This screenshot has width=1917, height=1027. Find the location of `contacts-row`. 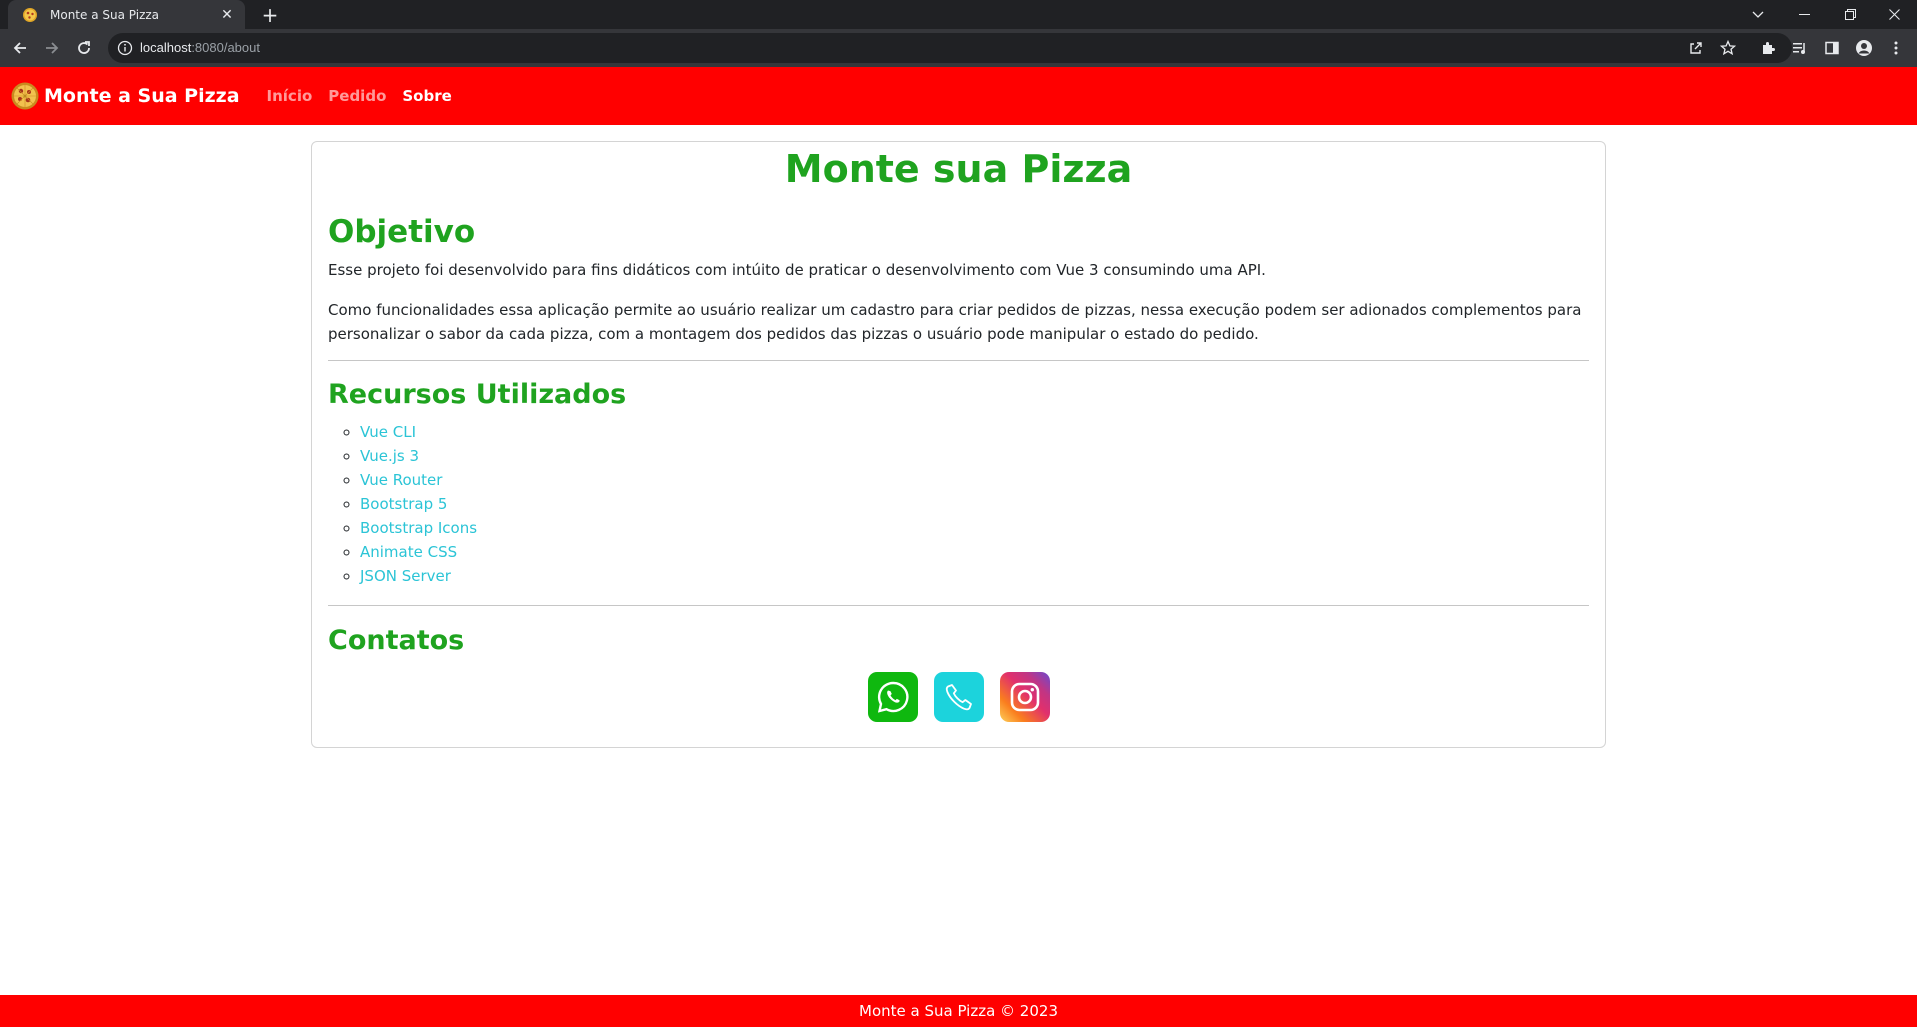

contacts-row is located at coordinates (958, 697).